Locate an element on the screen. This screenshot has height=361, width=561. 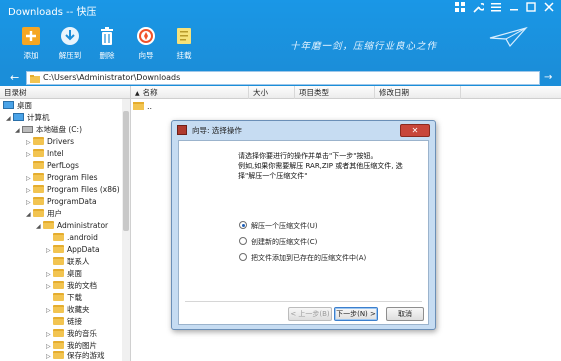
delete-button: 删除 is located at coordinates (107, 44).